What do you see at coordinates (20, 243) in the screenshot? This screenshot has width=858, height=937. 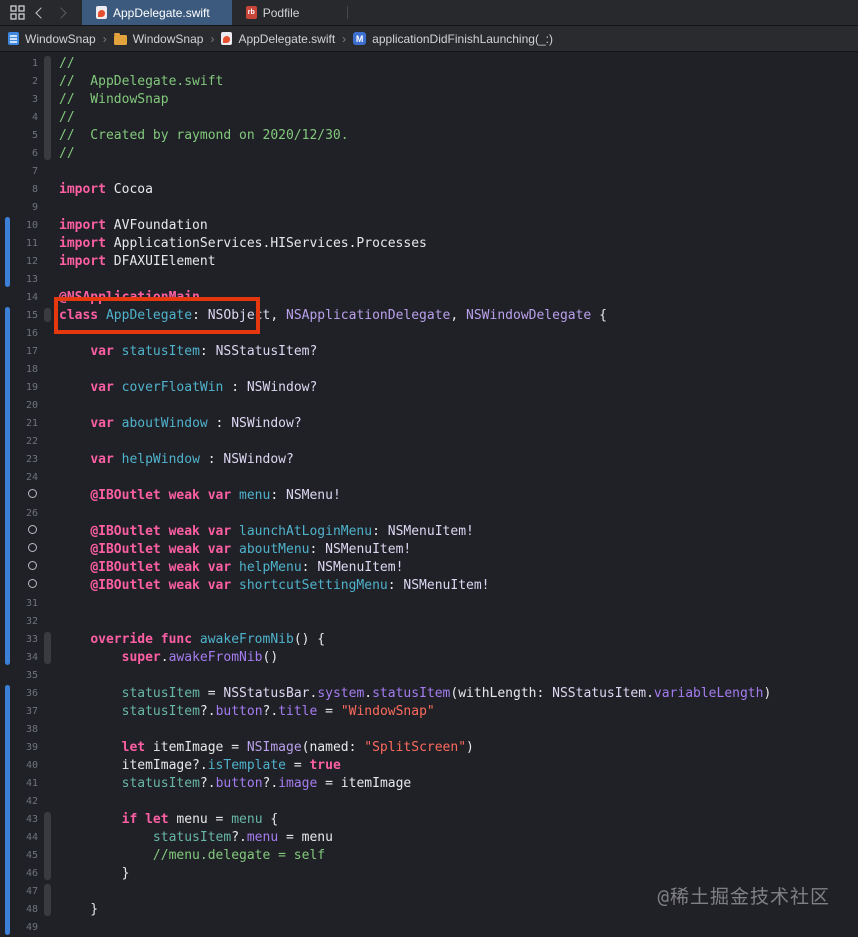 I see `line-number: 11` at bounding box center [20, 243].